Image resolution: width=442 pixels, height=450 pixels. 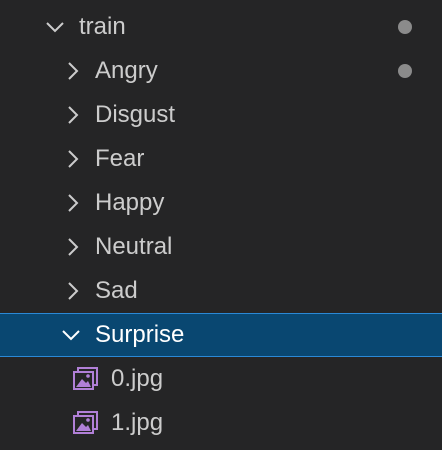 I want to click on tree-item-label: Angry, so click(x=126, y=70).